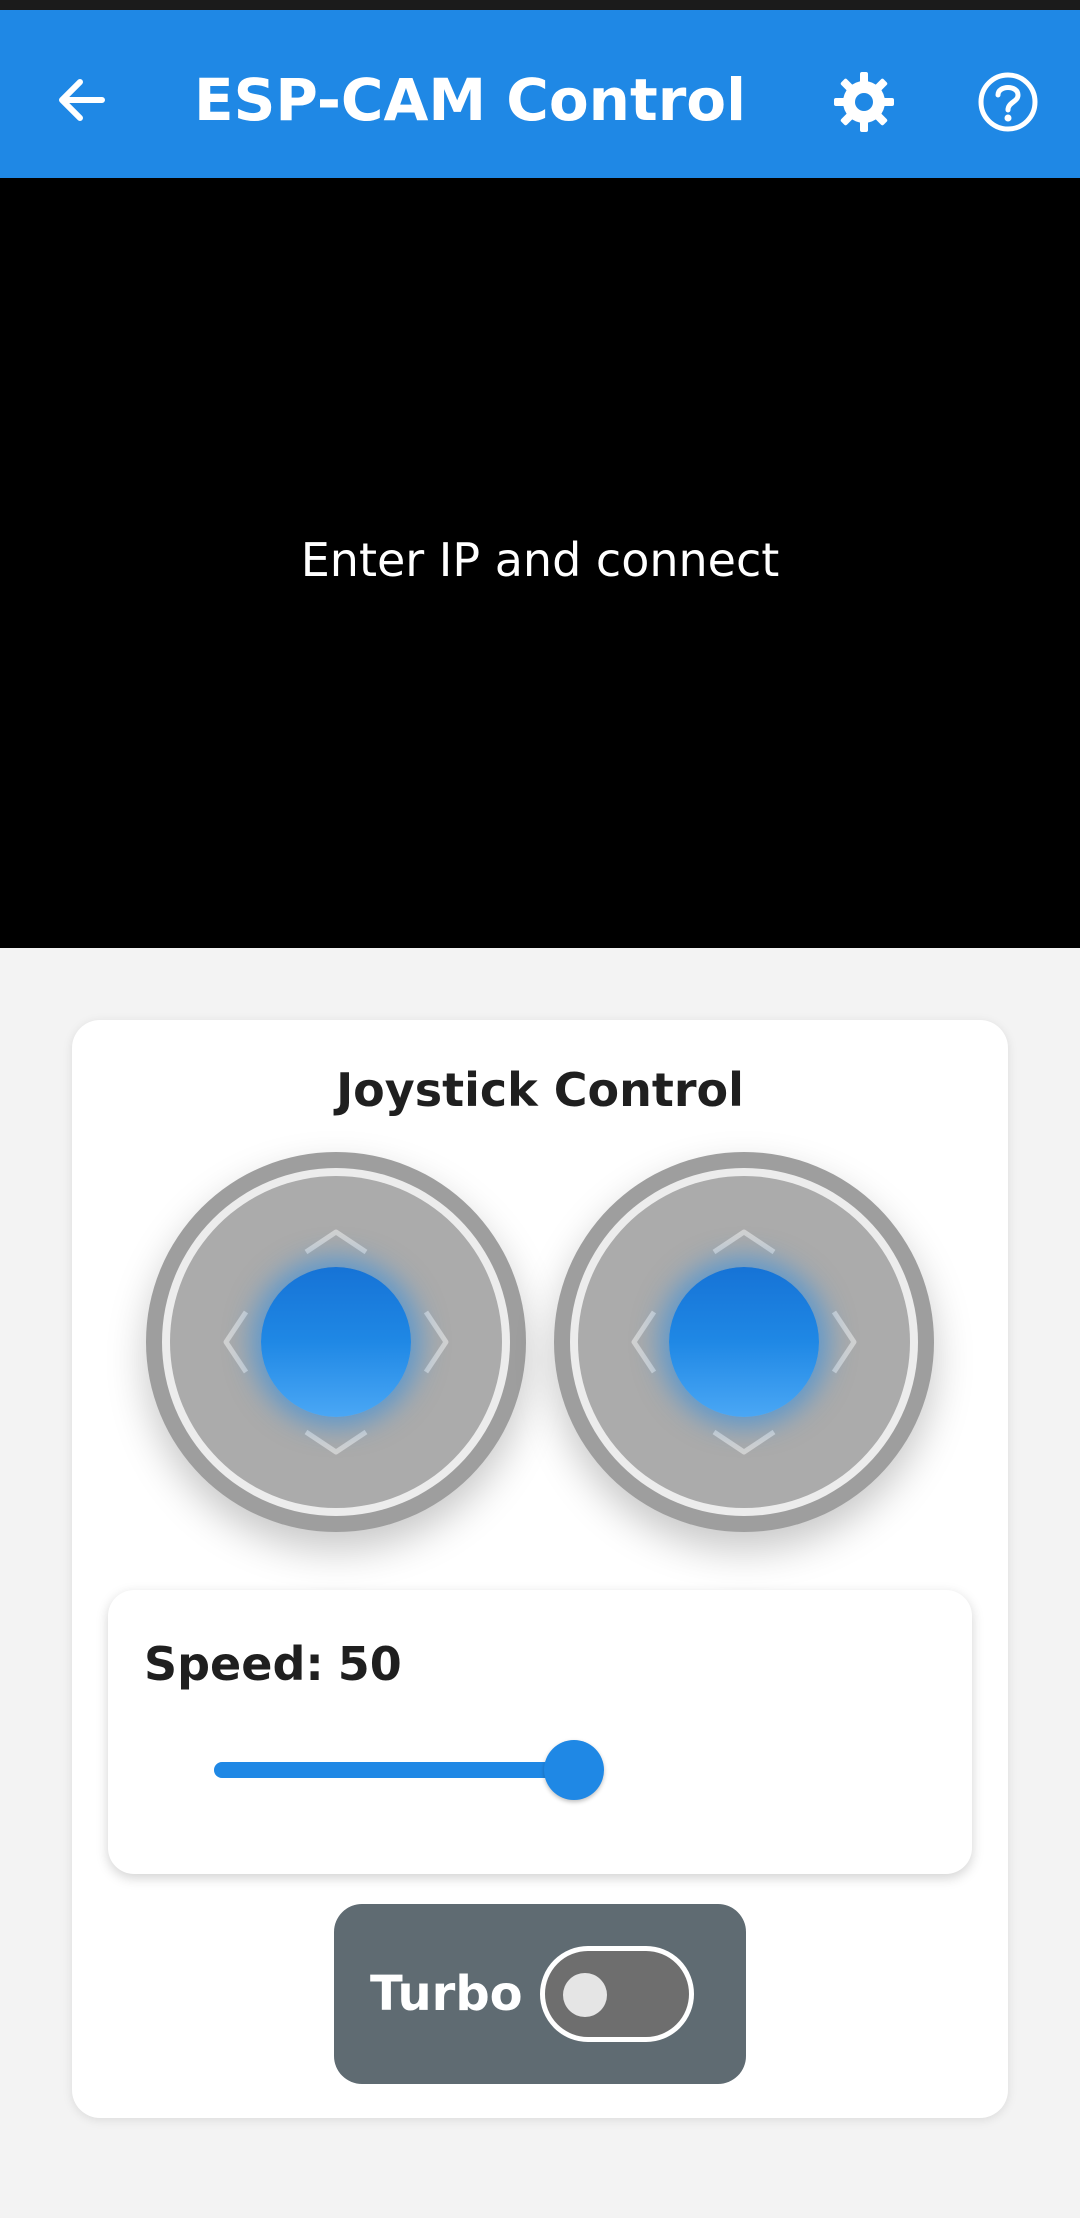  Describe the element at coordinates (273, 1664) in the screenshot. I see `speed-label: Speed: 50` at that location.